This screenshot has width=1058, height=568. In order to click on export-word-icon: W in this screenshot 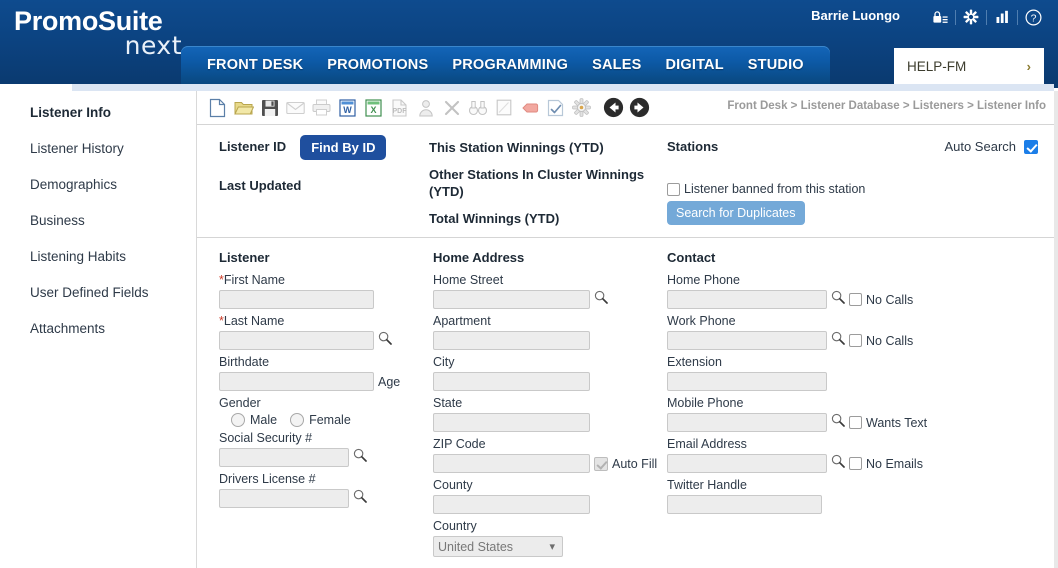, I will do `click(347, 107)`.